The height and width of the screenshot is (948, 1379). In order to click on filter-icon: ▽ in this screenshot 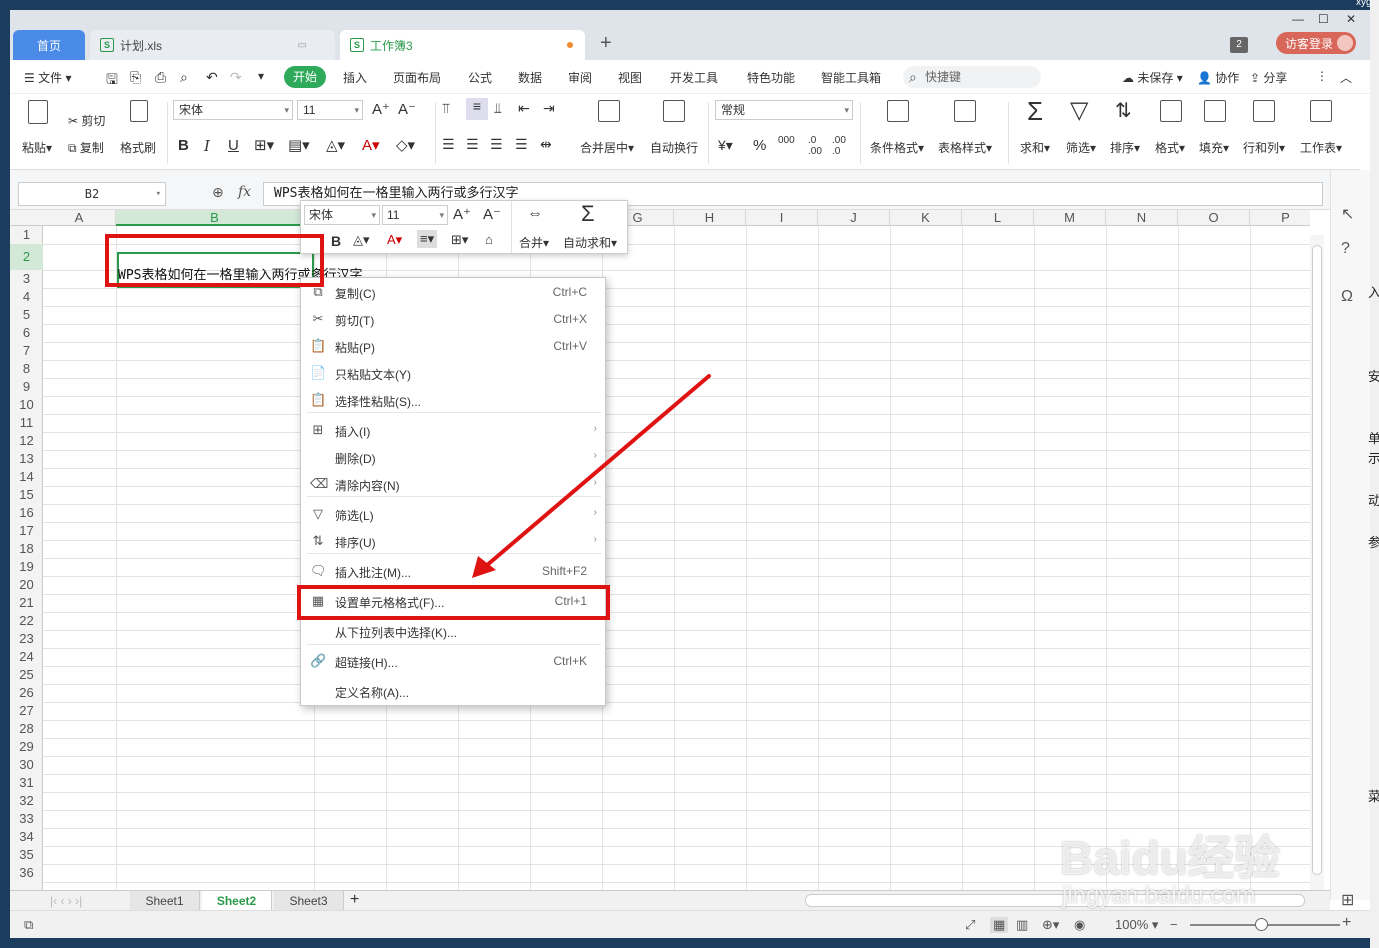, I will do `click(1079, 110)`.